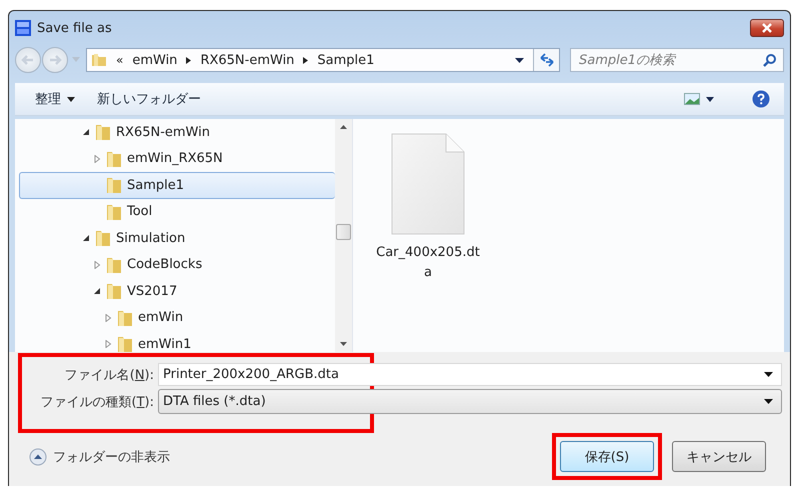  Describe the element at coordinates (761, 99) in the screenshot. I see `help-icon` at that location.